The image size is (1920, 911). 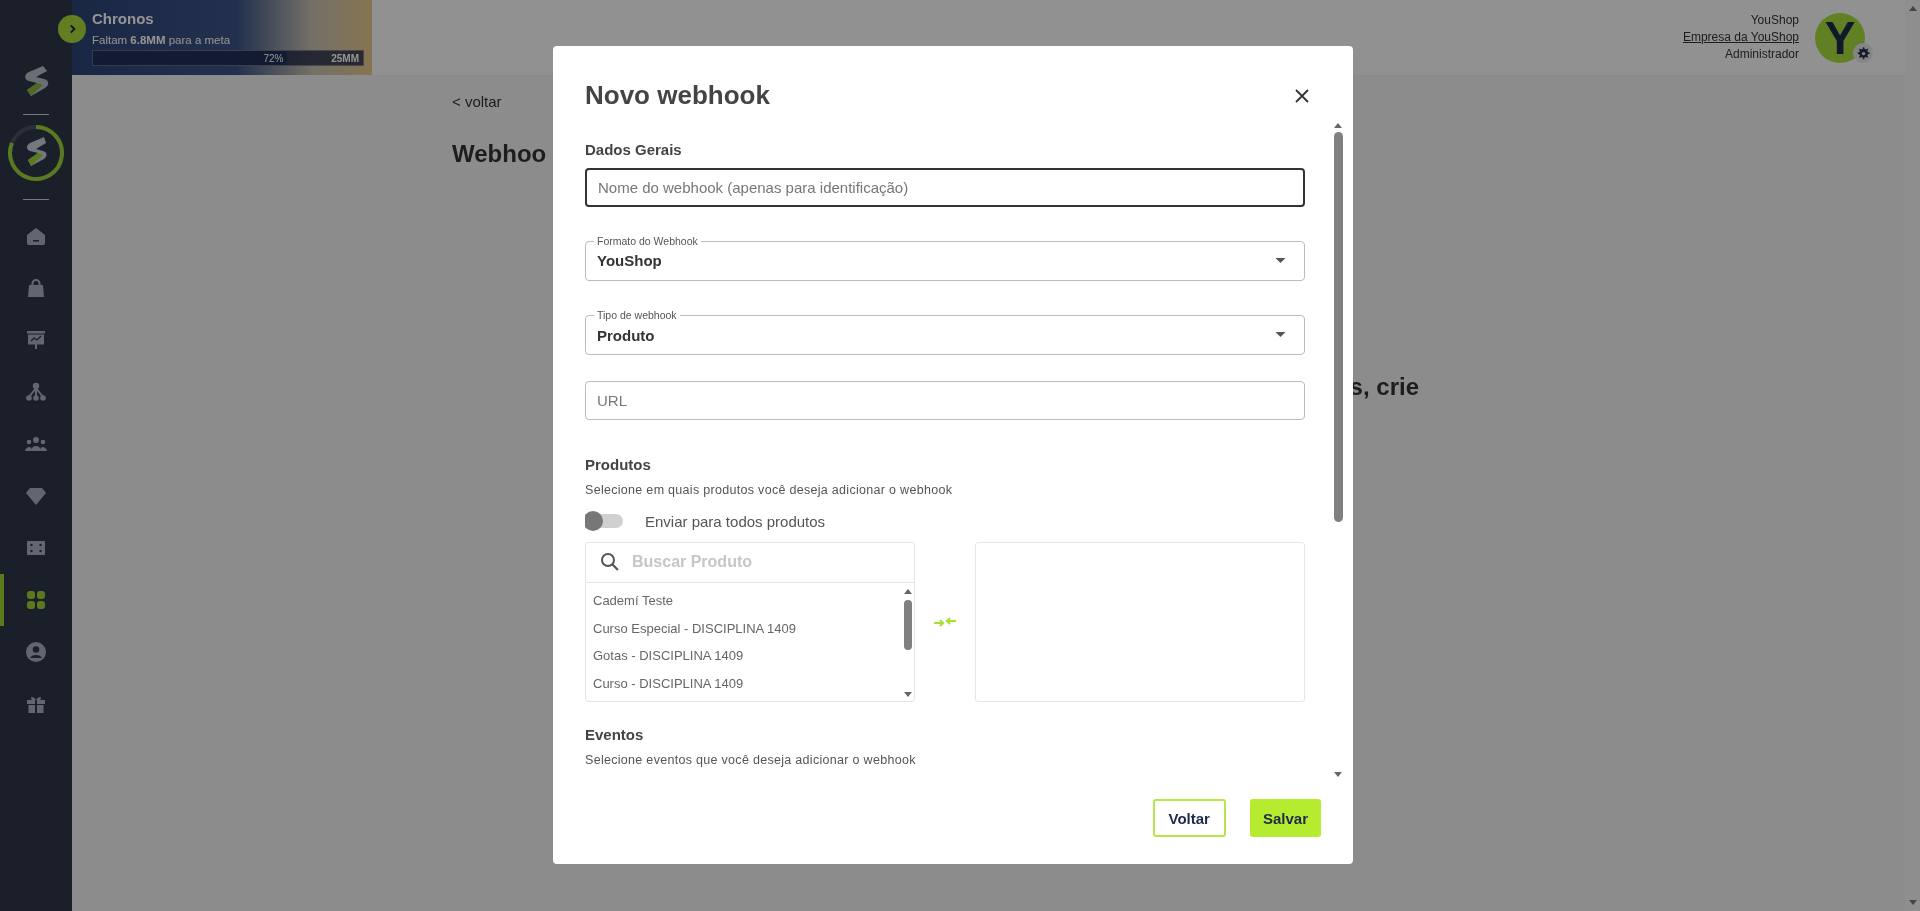 I want to click on search-icon, so click(x=610, y=562).